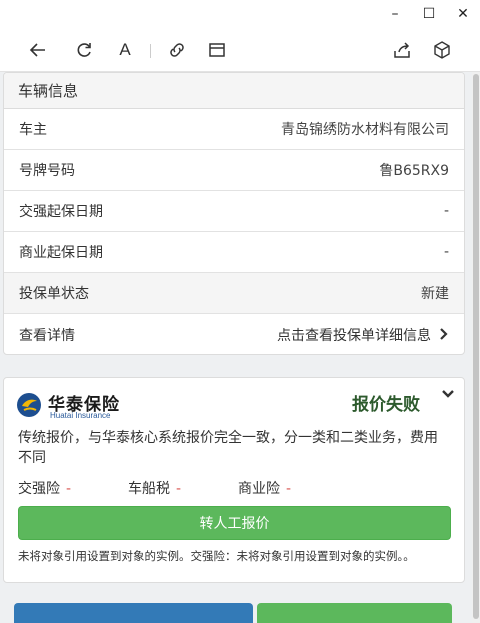 Image resolution: width=480 pixels, height=623 pixels. I want to click on error-note: 未将对象引用设置到对象的实例。交强险：未将对象引用设置到对象的实例。。, so click(216, 556).